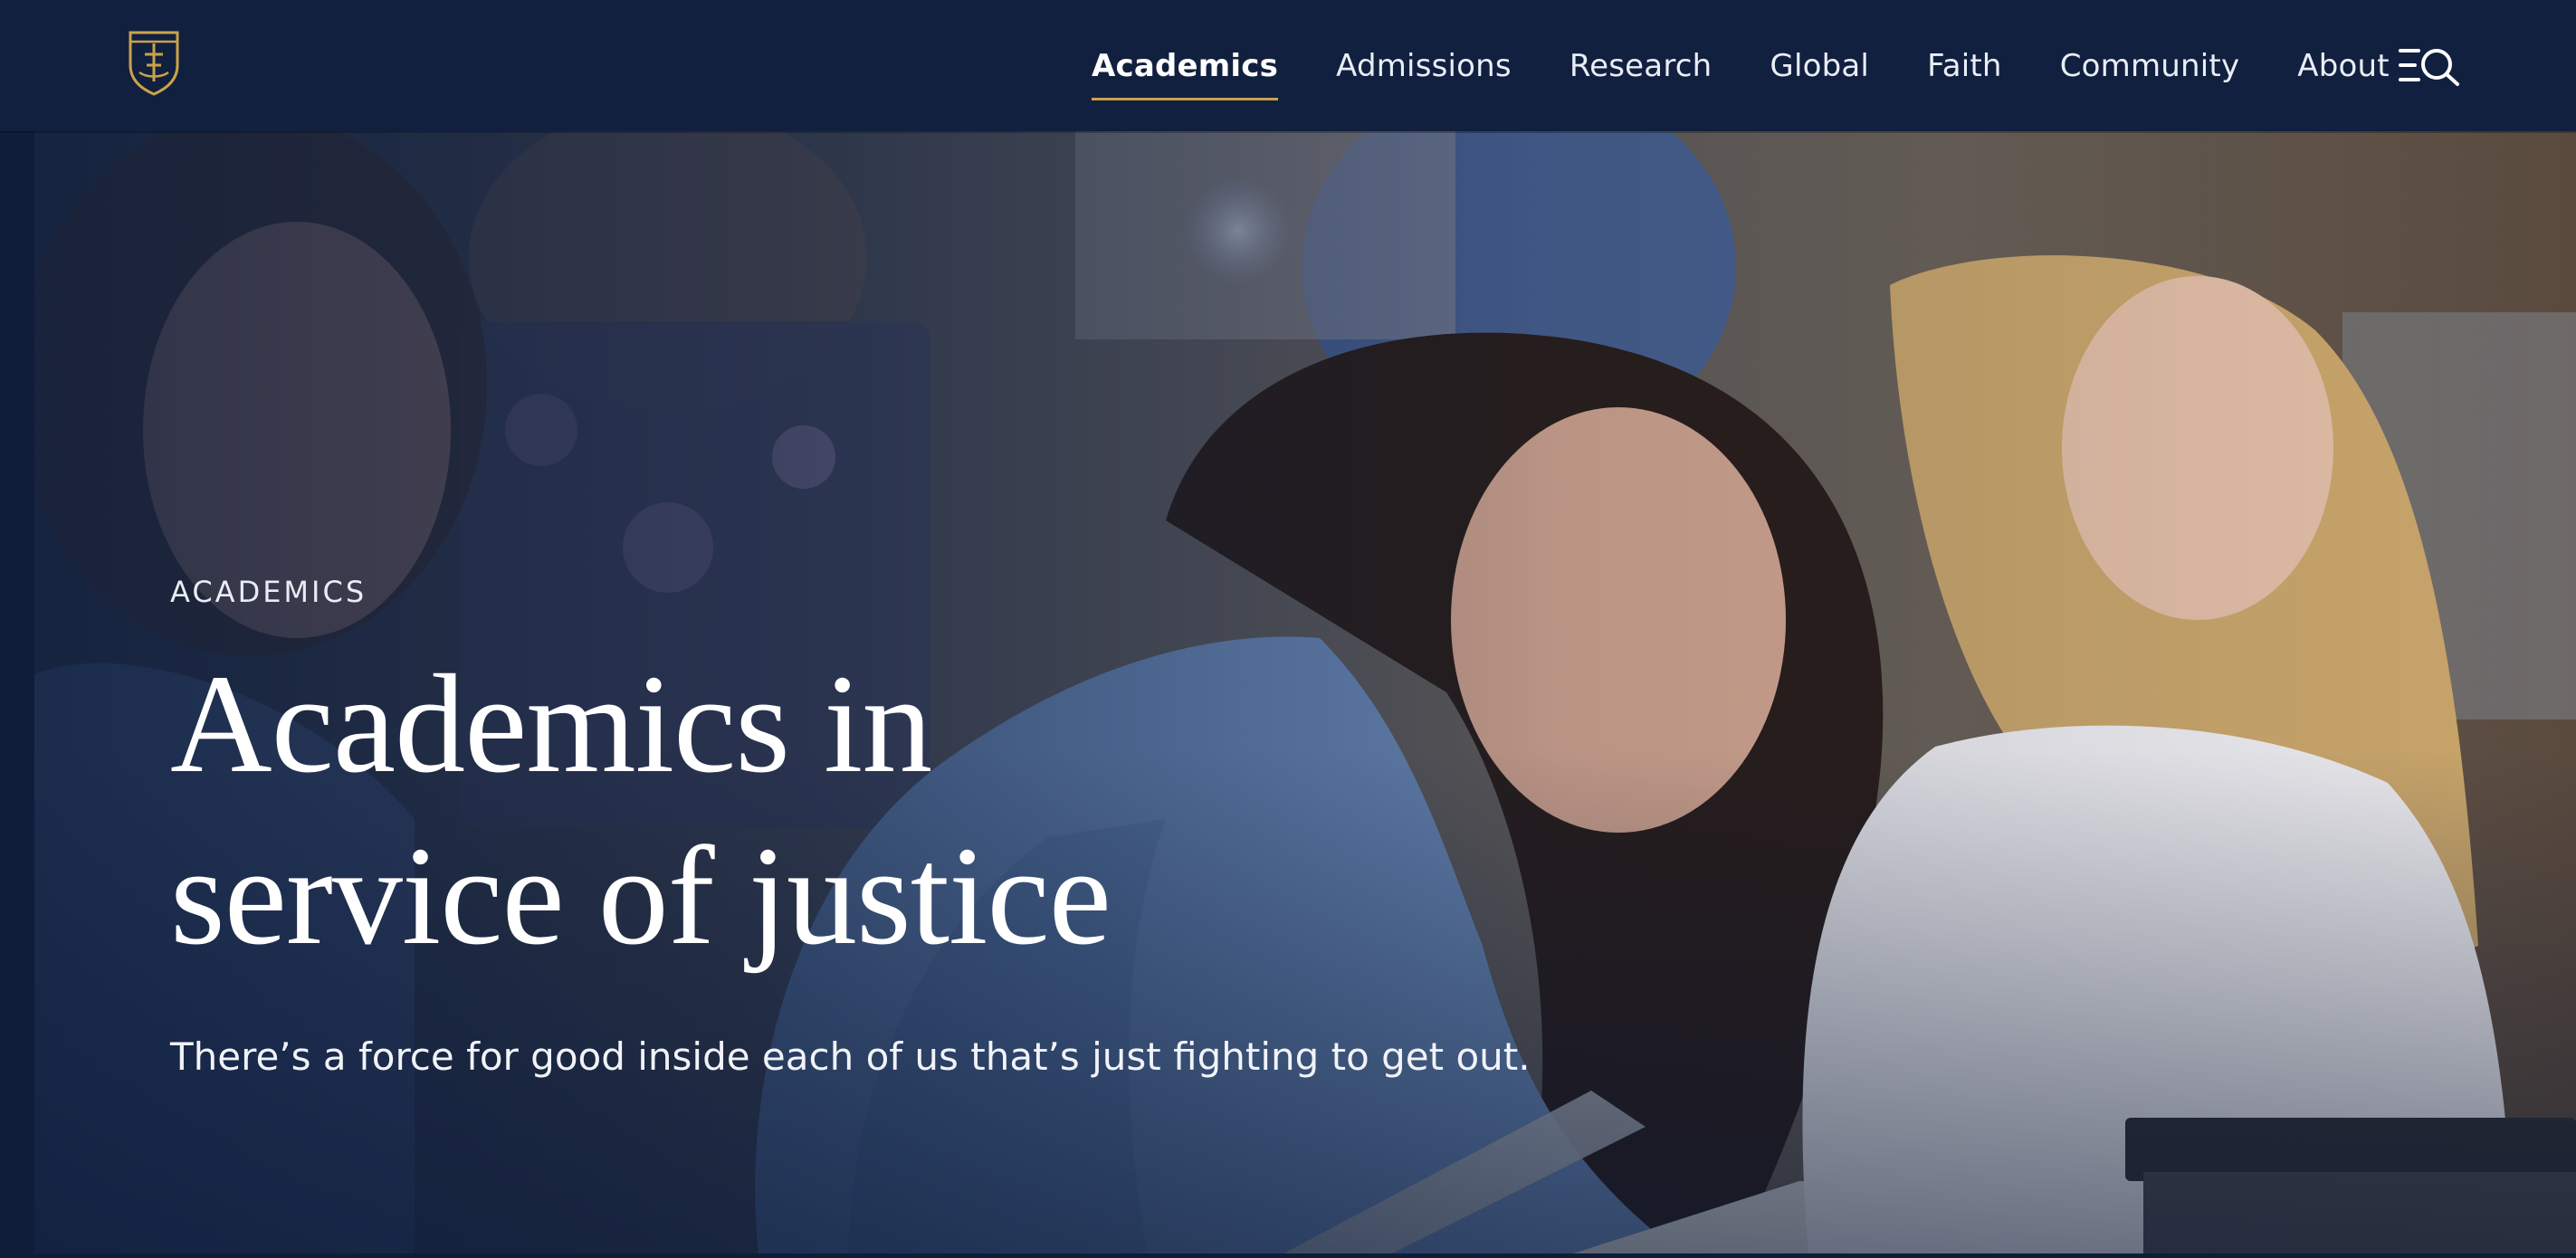 This screenshot has height=1258, width=2576. What do you see at coordinates (2150, 66) in the screenshot?
I see `nav-community: Community` at bounding box center [2150, 66].